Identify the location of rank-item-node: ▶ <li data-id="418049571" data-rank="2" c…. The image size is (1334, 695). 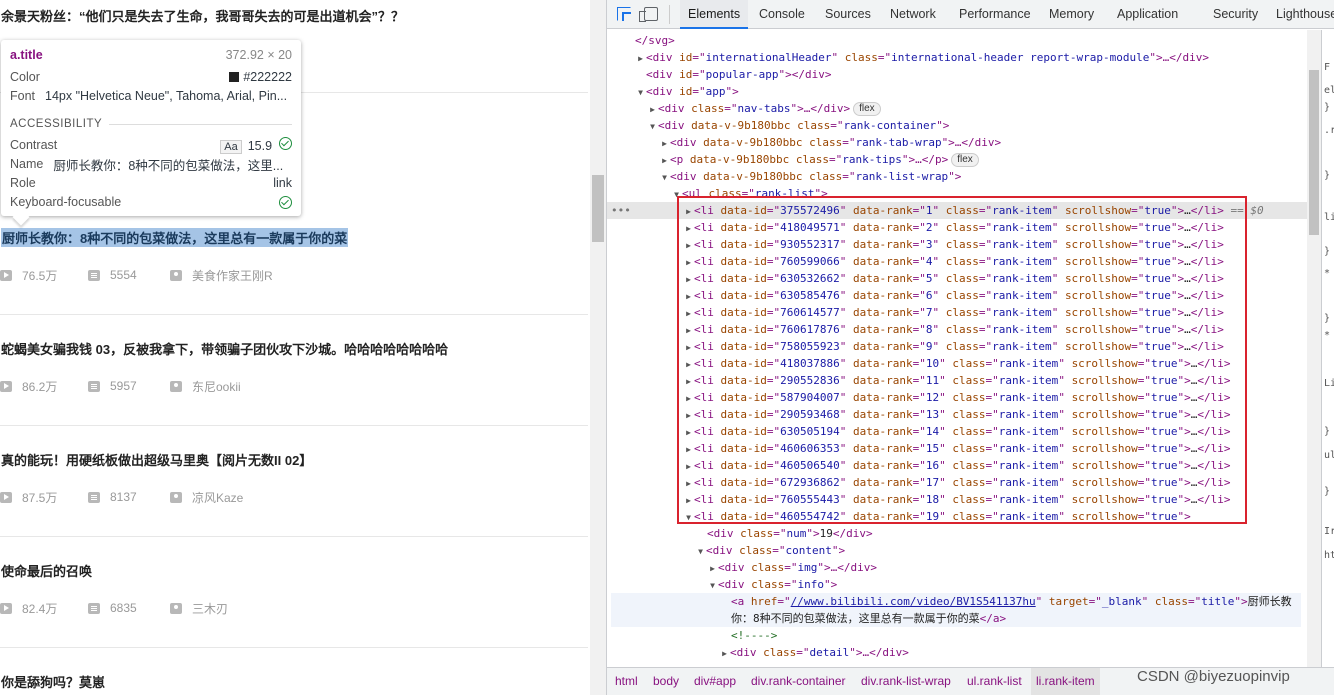
(953, 227).